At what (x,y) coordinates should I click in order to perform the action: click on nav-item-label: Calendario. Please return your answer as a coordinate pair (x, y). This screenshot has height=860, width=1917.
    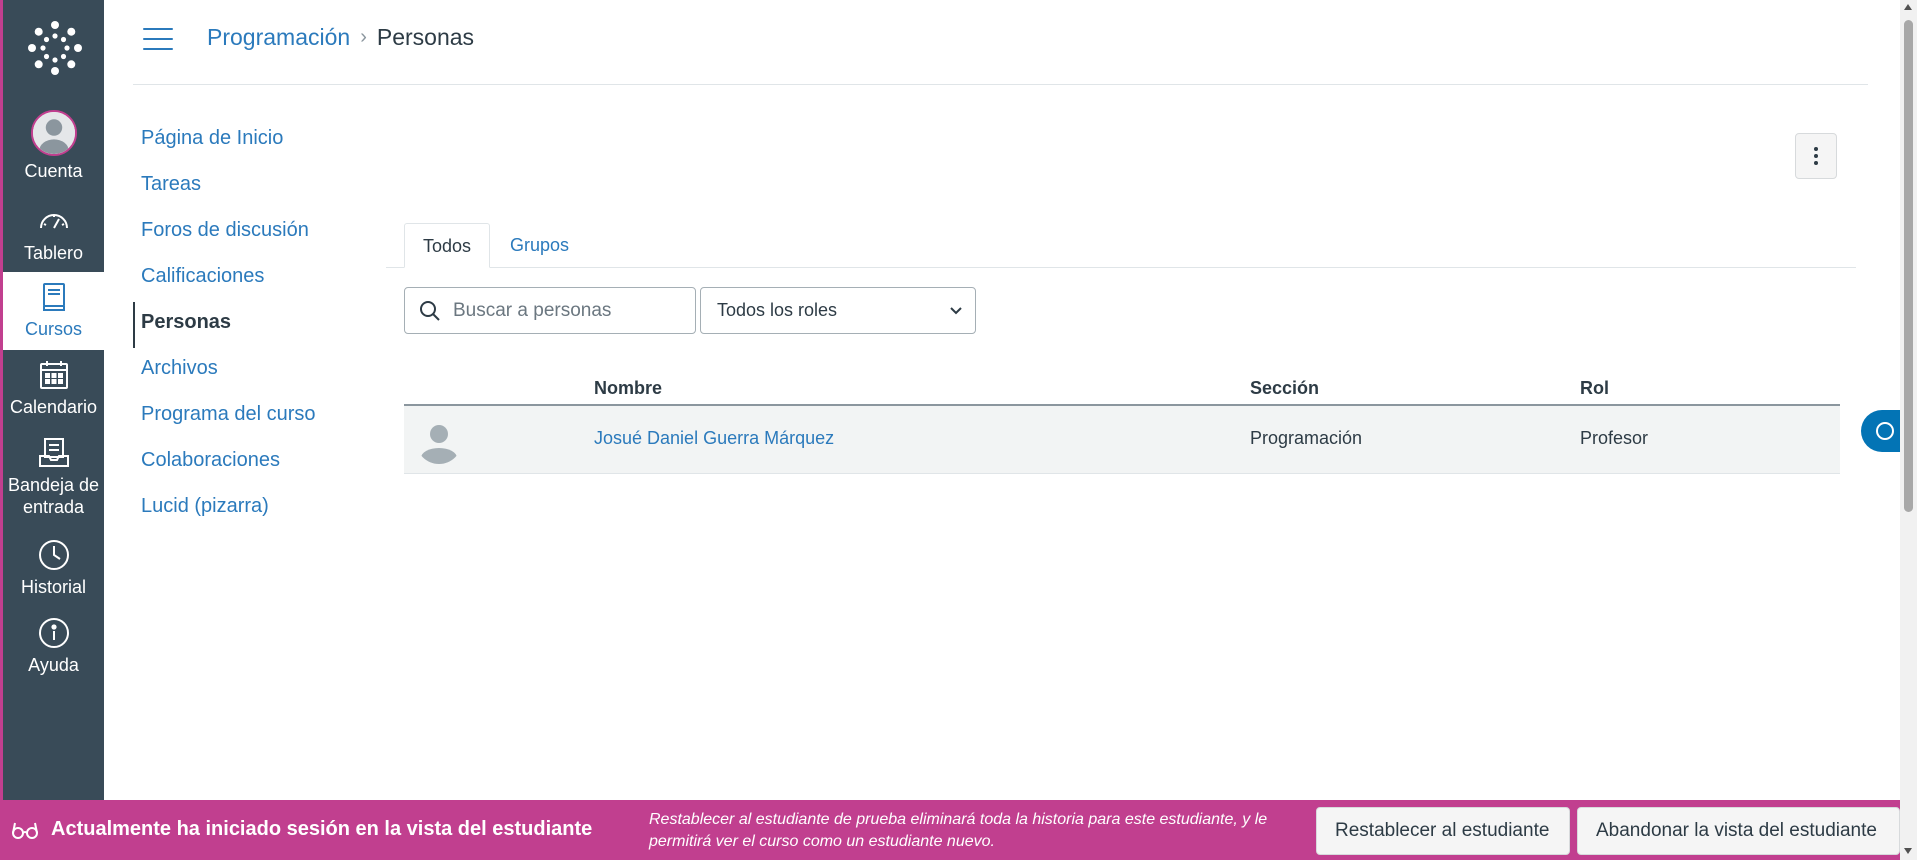
    Looking at the image, I should click on (53, 407).